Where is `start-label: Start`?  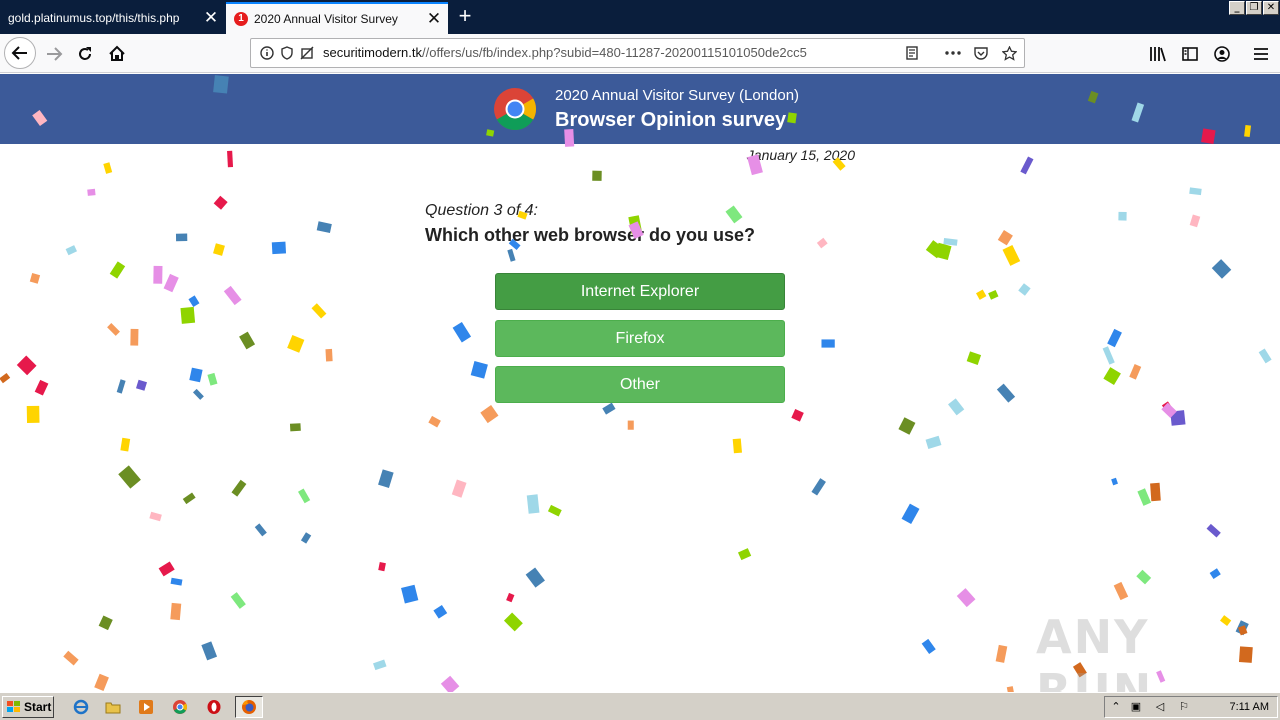 start-label: Start is located at coordinates (38, 707).